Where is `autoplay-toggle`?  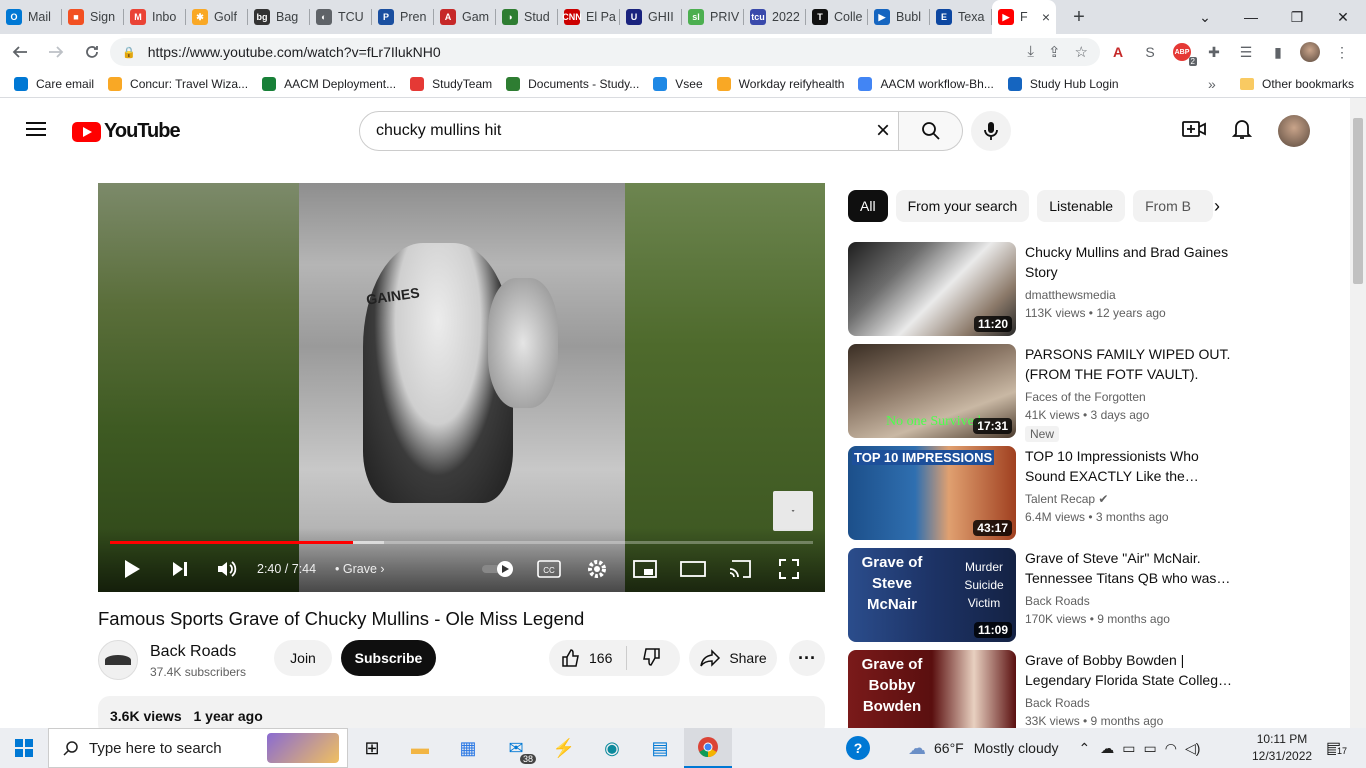 autoplay-toggle is located at coordinates (498, 569).